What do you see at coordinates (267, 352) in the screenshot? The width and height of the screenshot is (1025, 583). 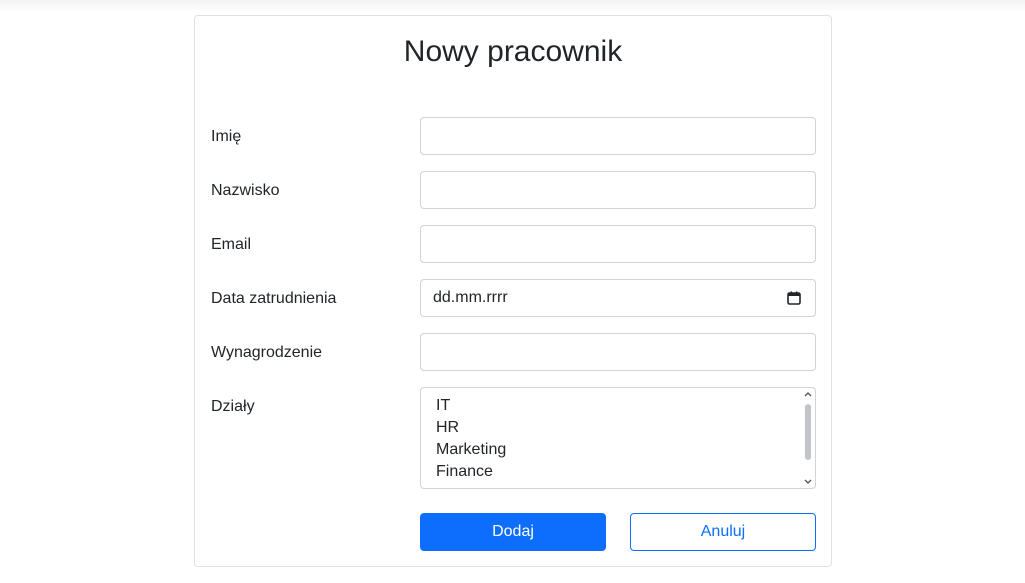 I see `salary-label: Wynagrodzenie` at bounding box center [267, 352].